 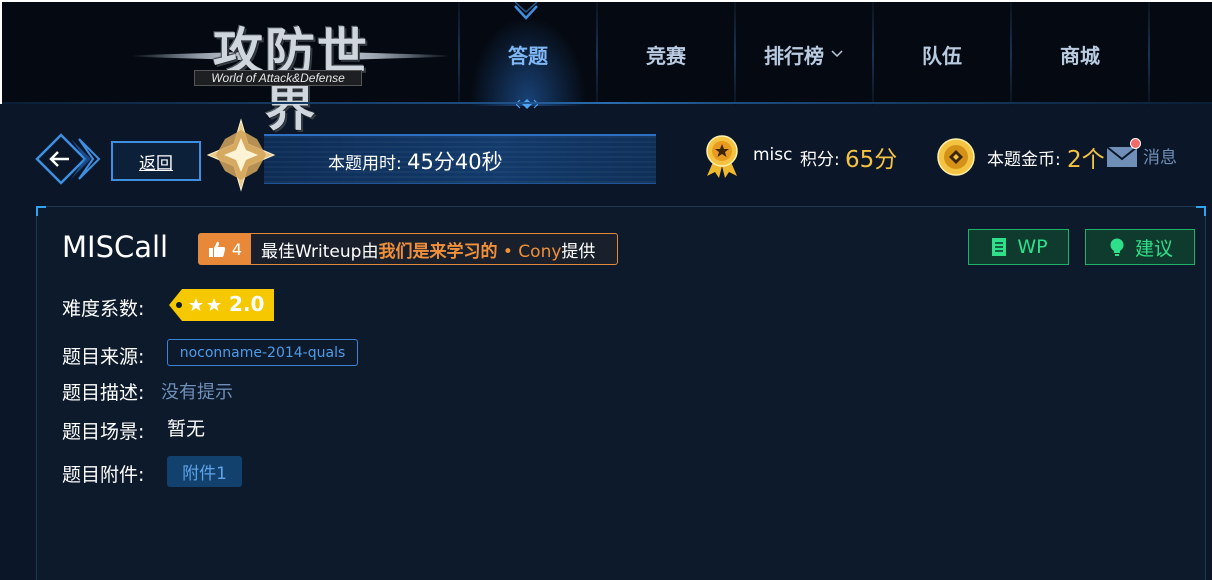 I want to click on wp-button-label: WP, so click(x=1032, y=247).